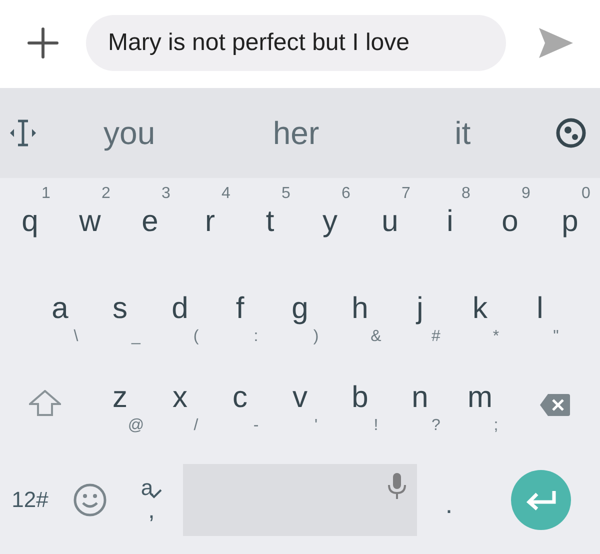  I want to click on letter-key: w, so click(90, 222).